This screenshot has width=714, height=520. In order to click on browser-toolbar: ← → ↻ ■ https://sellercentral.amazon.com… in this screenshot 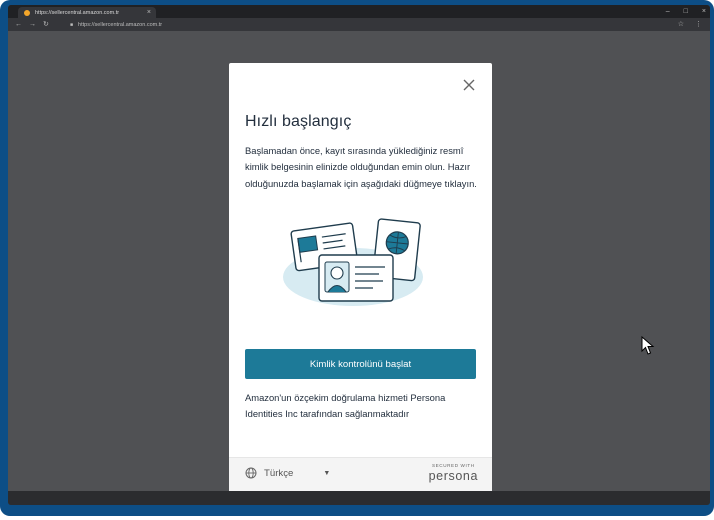, I will do `click(359, 24)`.